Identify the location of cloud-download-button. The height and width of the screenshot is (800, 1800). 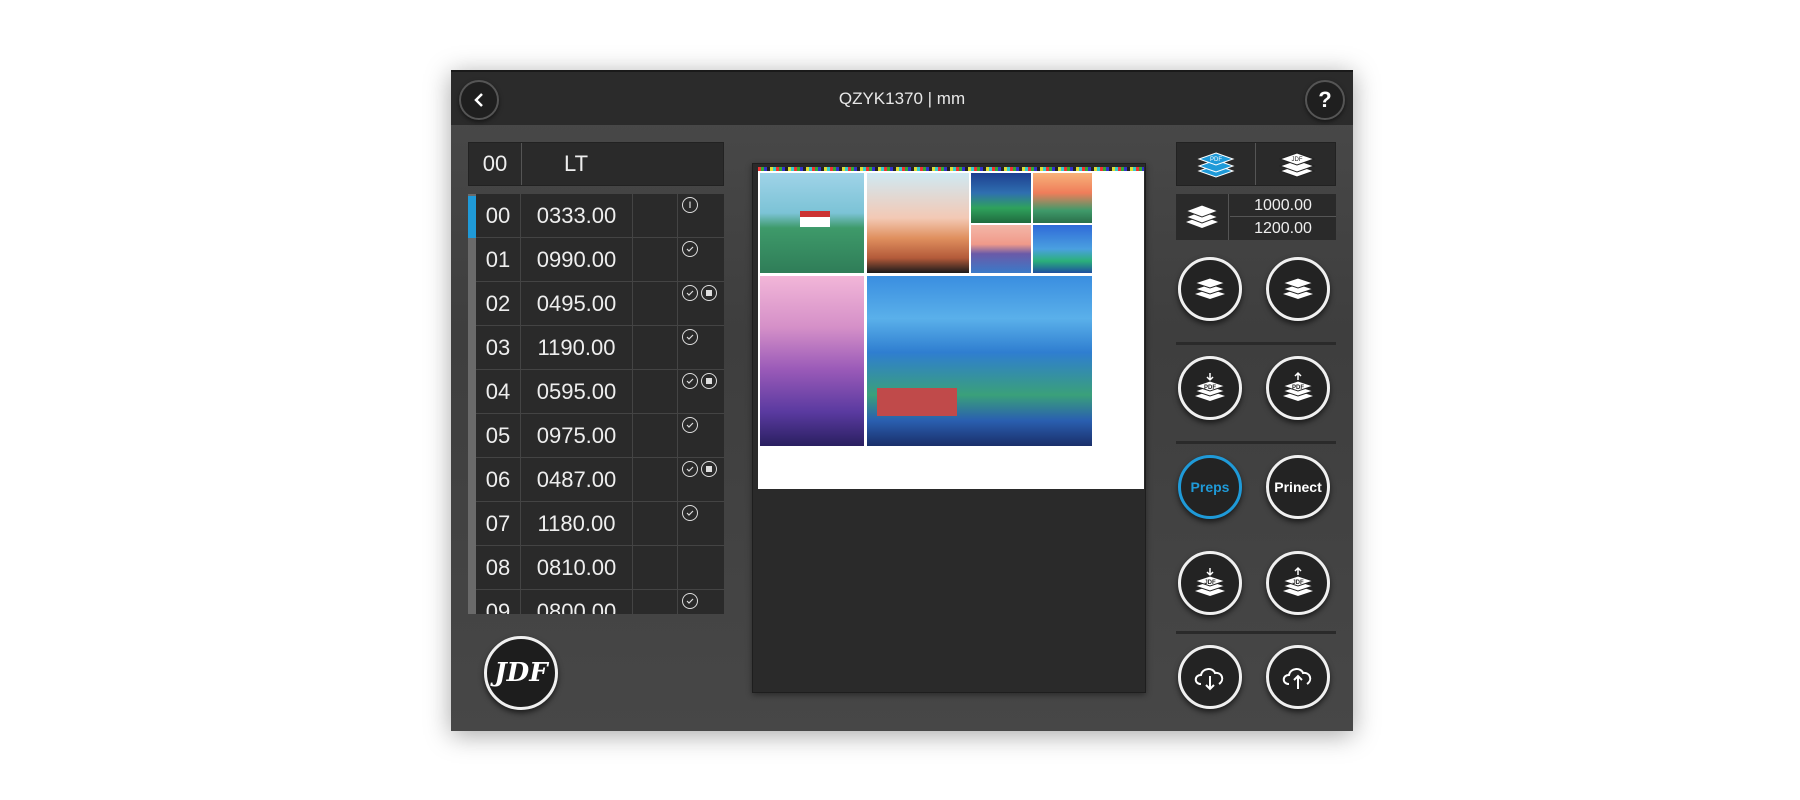
(1210, 677).